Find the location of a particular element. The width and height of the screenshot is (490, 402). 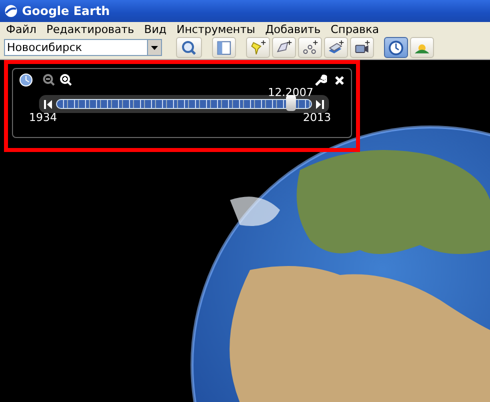

start-year-label: 1934 is located at coordinates (43, 117).